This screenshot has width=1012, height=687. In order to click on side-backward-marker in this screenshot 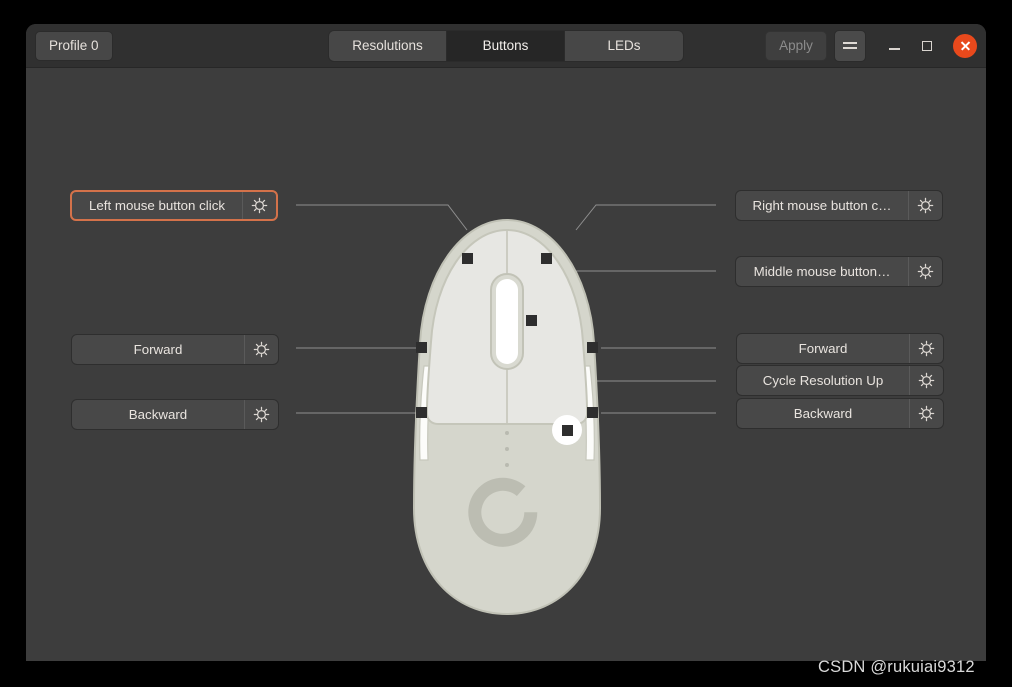, I will do `click(421, 412)`.